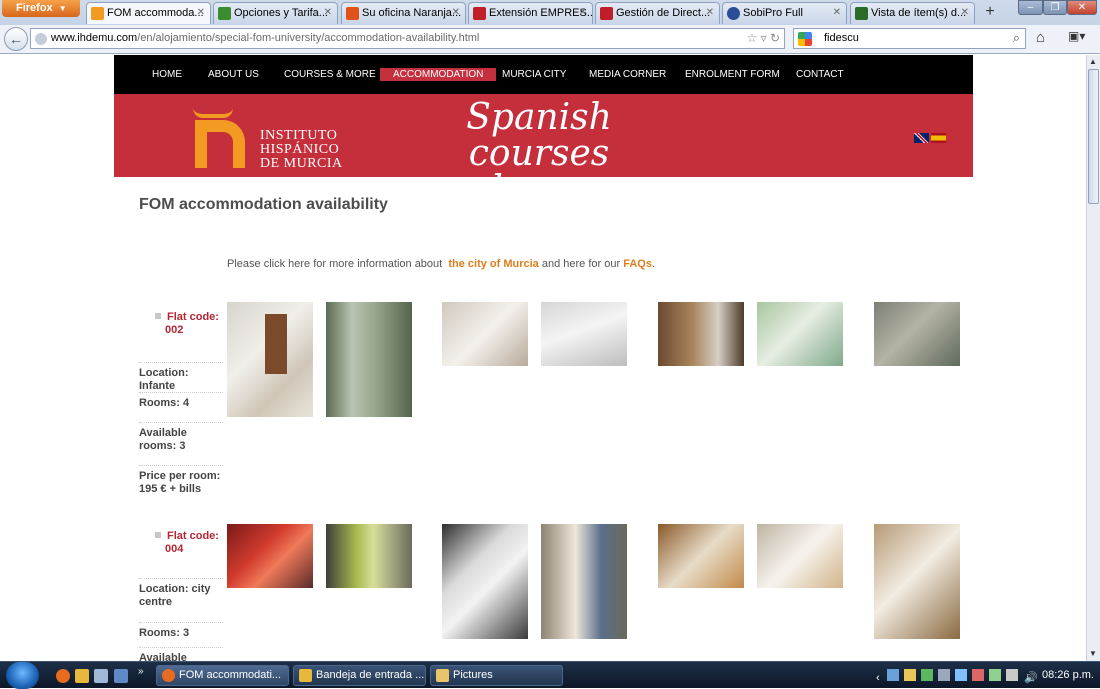 This screenshot has width=1100, height=689. Describe the element at coordinates (1030, 7) in the screenshot. I see `minimize-icon: –` at that location.